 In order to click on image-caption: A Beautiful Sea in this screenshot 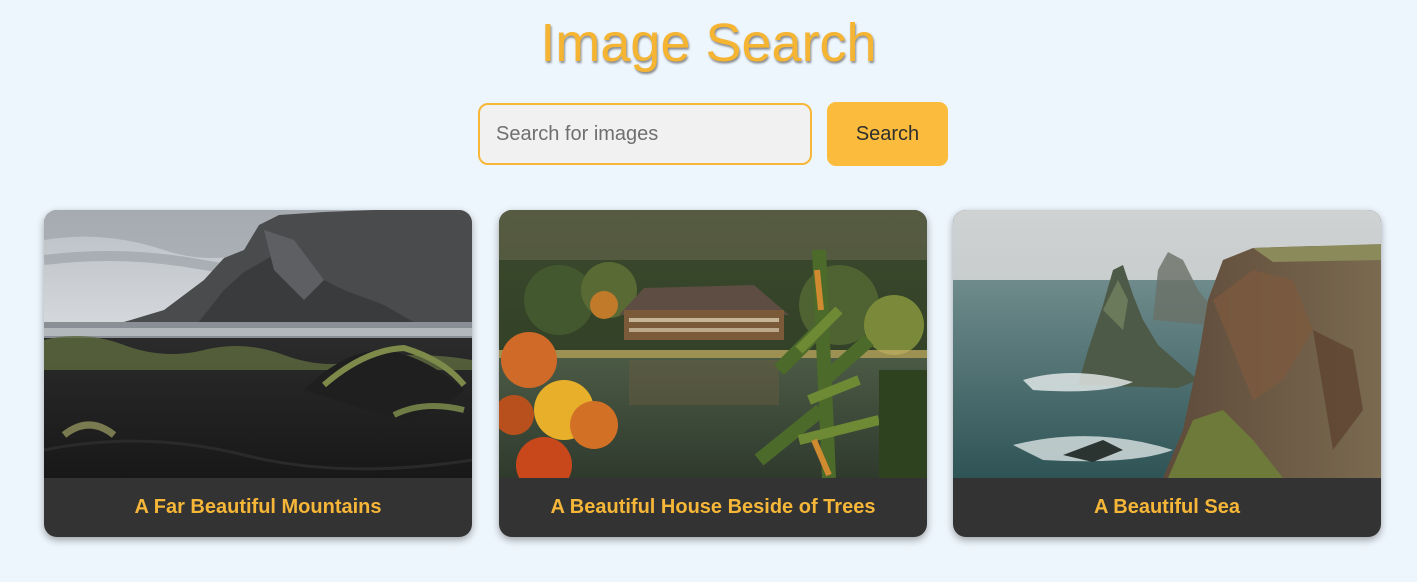, I will do `click(1167, 507)`.